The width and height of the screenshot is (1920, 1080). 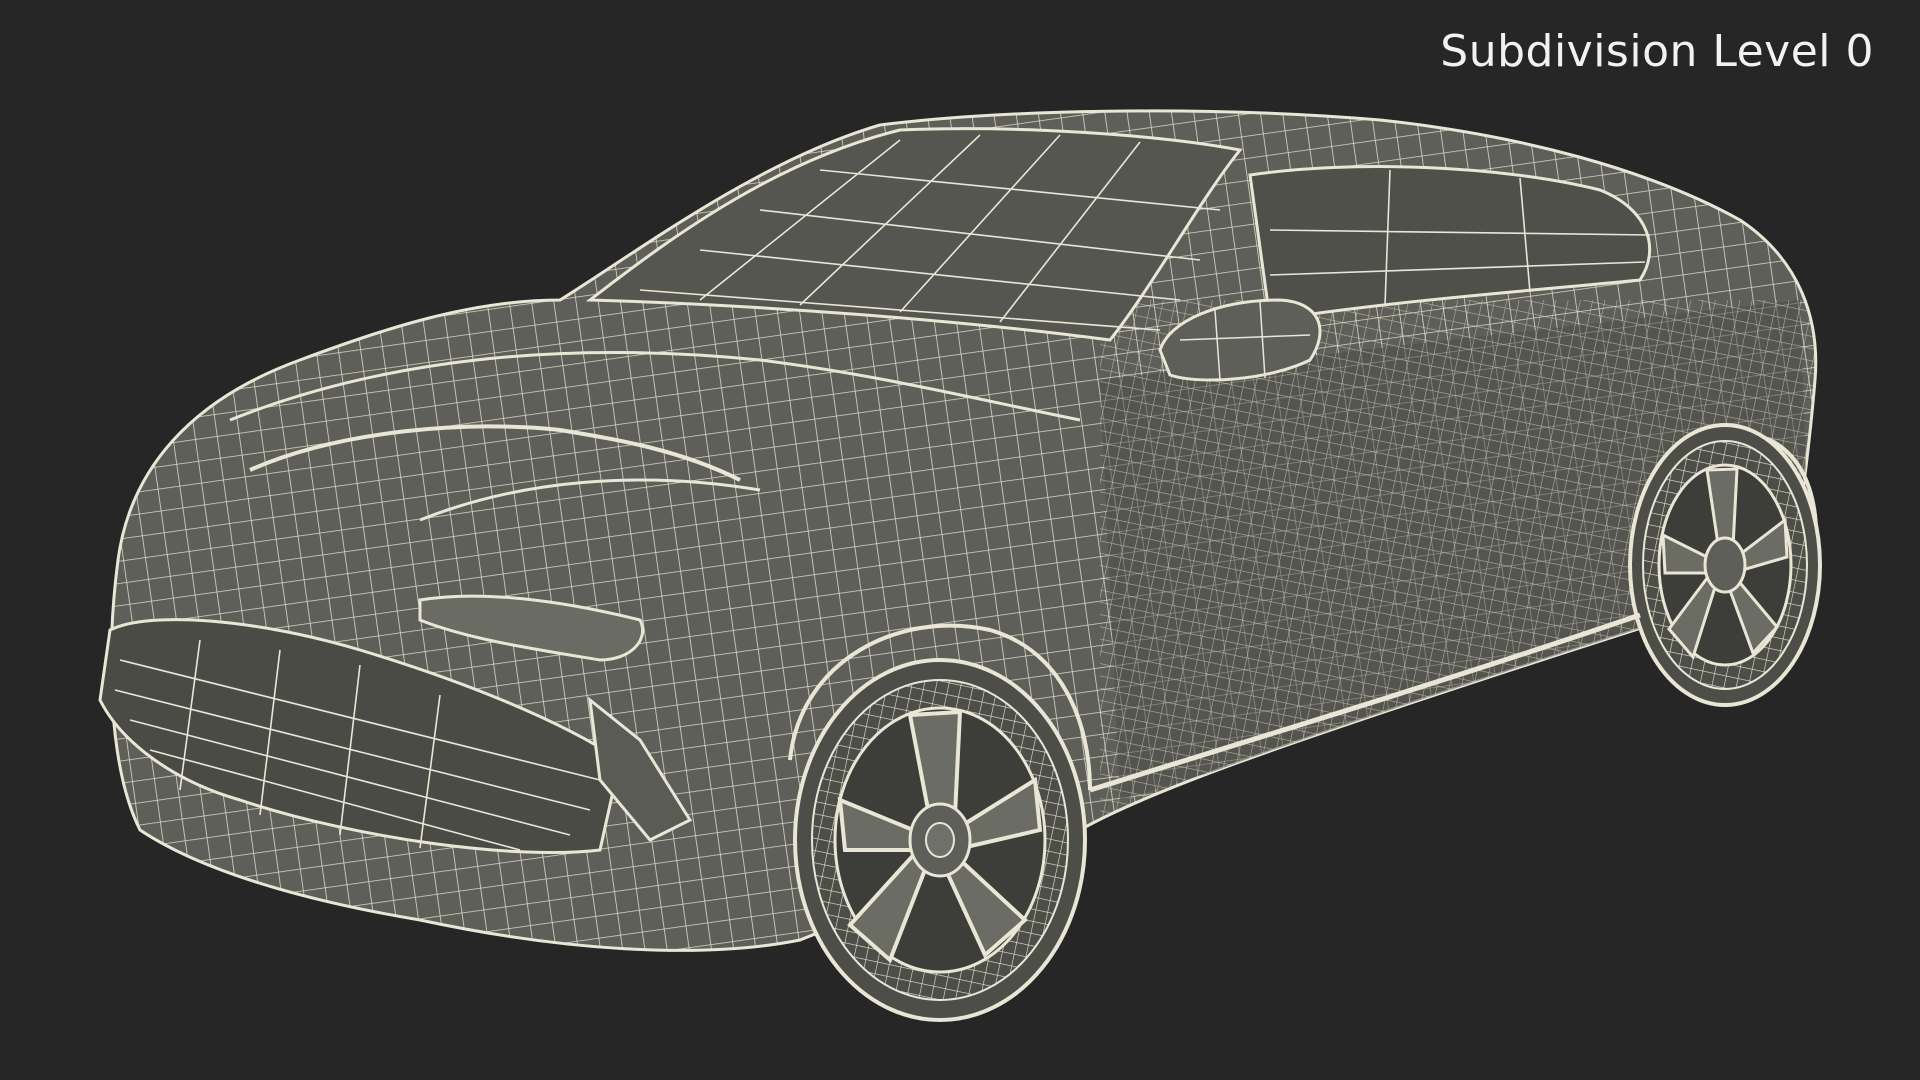 I want to click on subdivision-level-label: Subdivision Level 0, so click(x=1657, y=51).